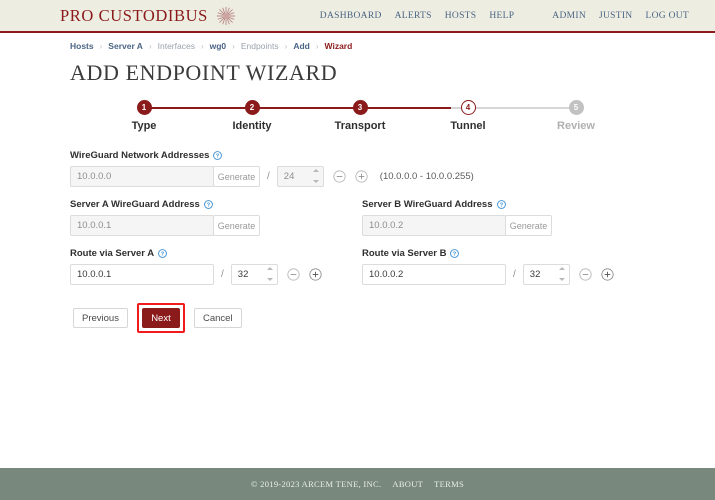  What do you see at coordinates (176, 46) in the screenshot?
I see `breadcrumb-item-interfaces: Interfaces` at bounding box center [176, 46].